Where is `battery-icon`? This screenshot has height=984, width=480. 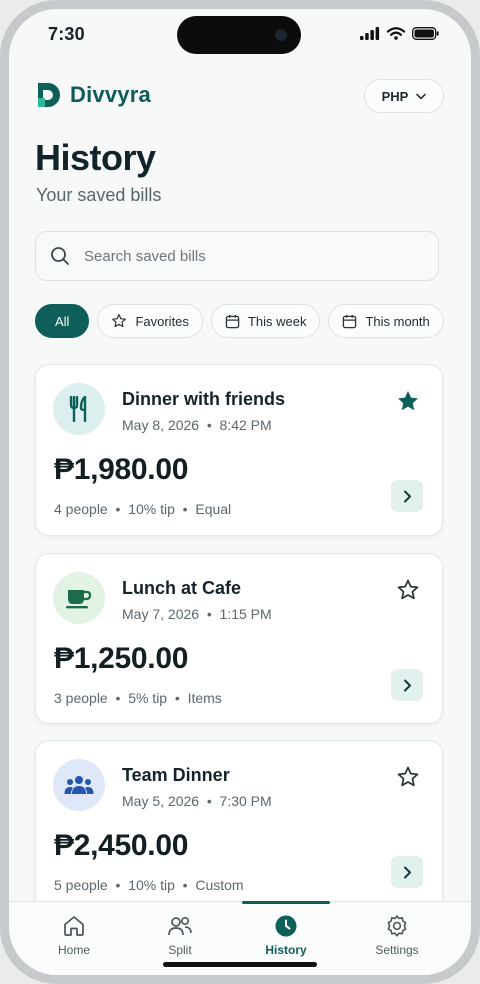
battery-icon is located at coordinates (425, 33).